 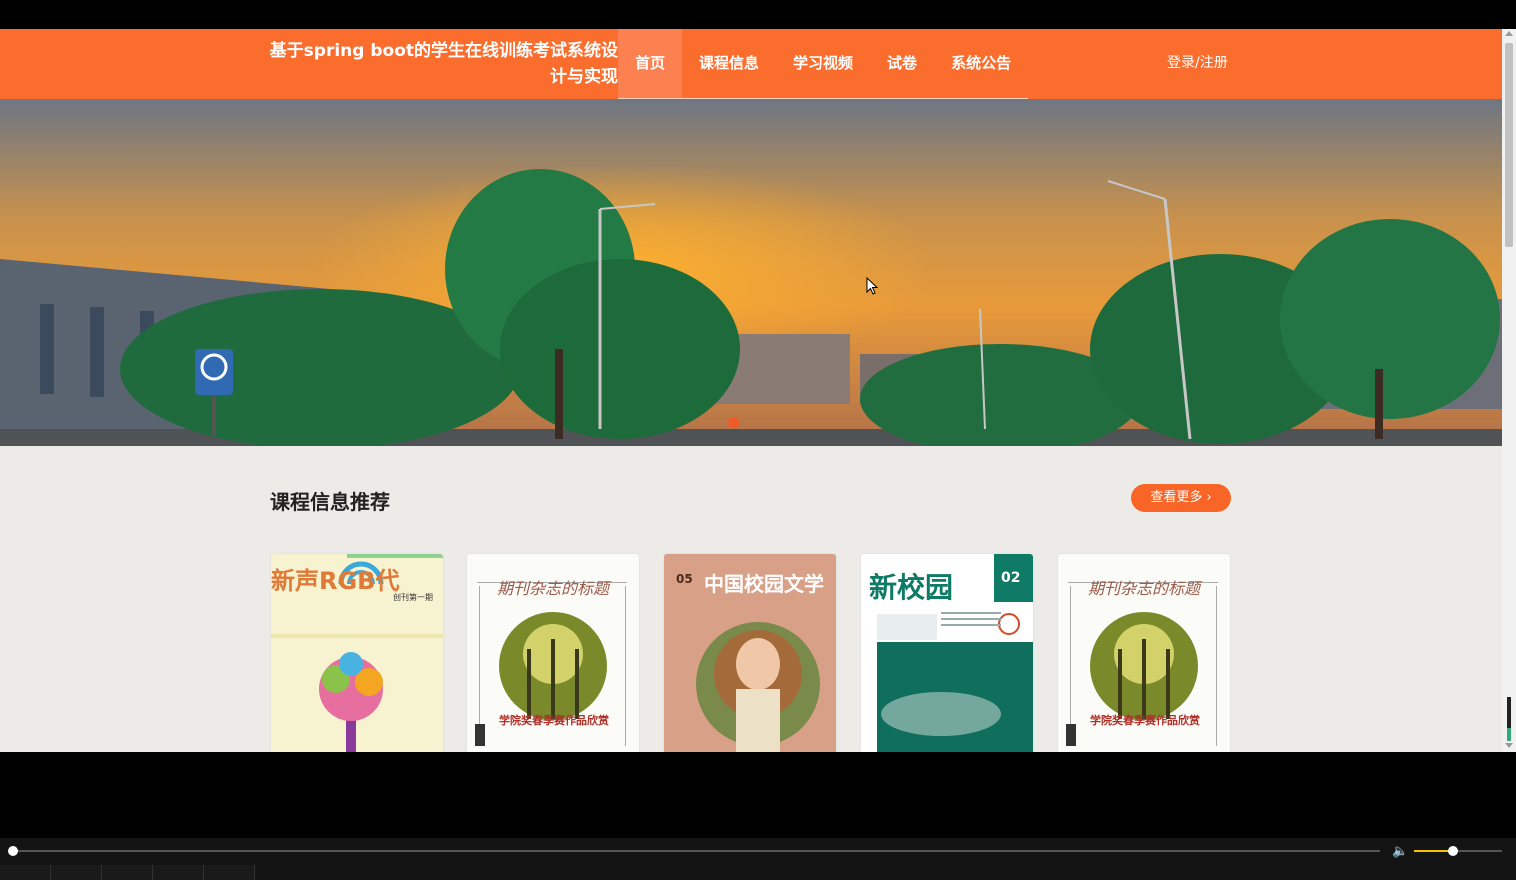 What do you see at coordinates (1176, 497) in the screenshot?
I see `view-more-label: 查看更多` at bounding box center [1176, 497].